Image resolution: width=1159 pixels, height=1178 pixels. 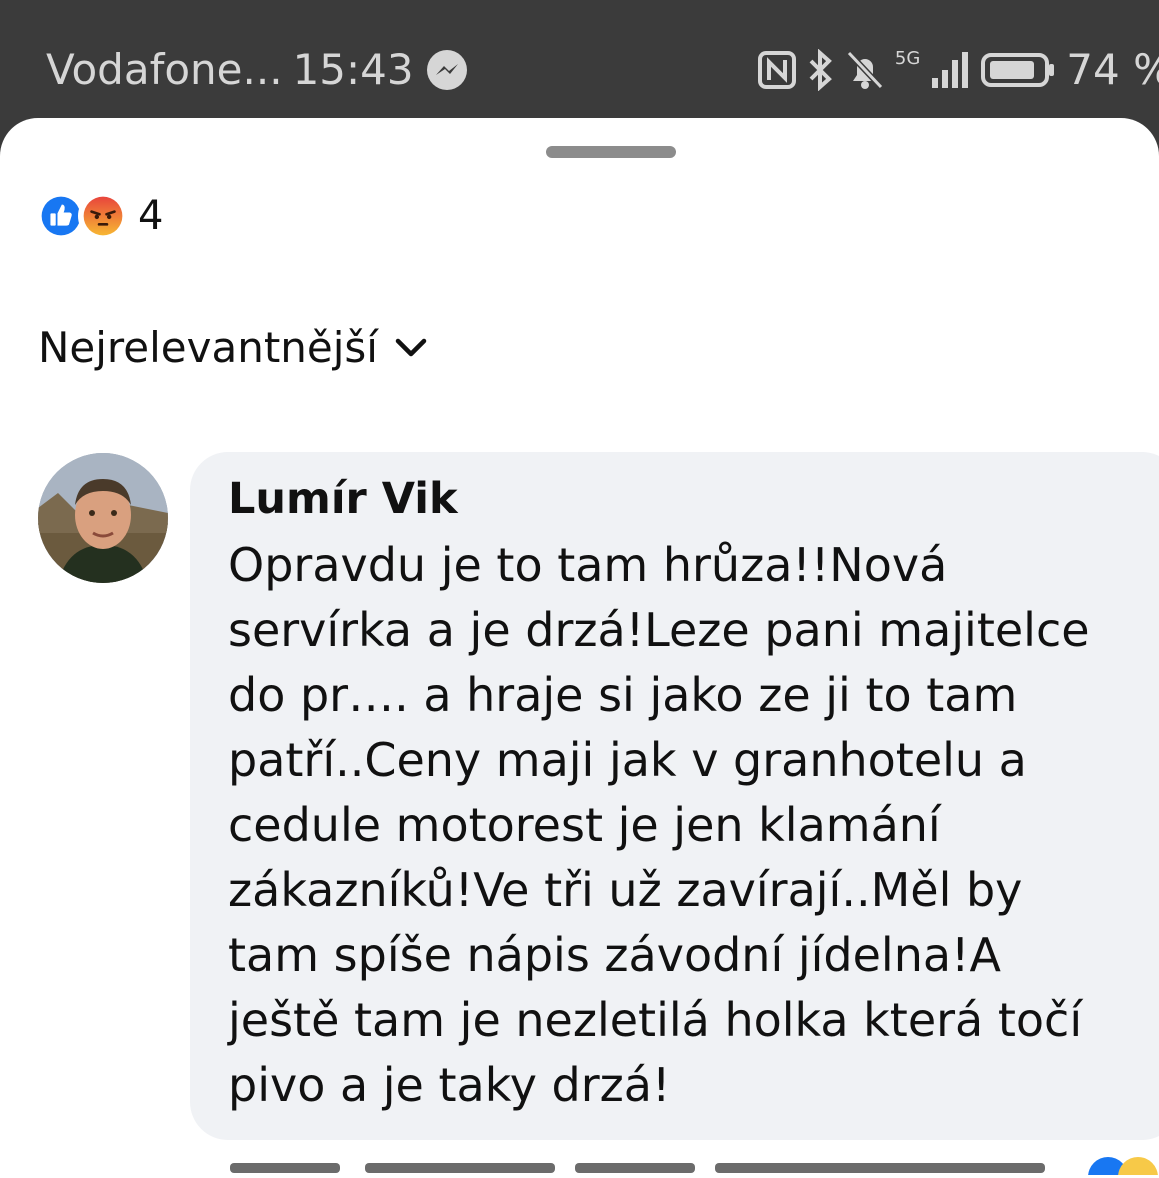 What do you see at coordinates (865, 70) in the screenshot?
I see `bell-muted-icon` at bounding box center [865, 70].